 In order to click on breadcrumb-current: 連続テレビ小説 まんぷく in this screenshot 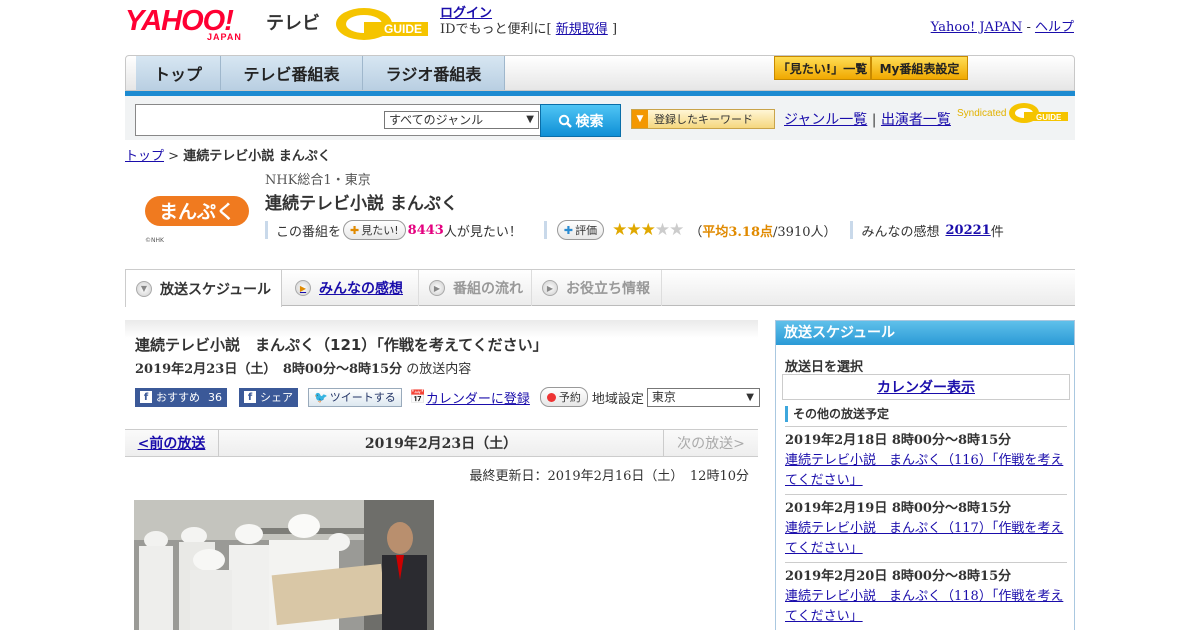, I will do `click(257, 156)`.